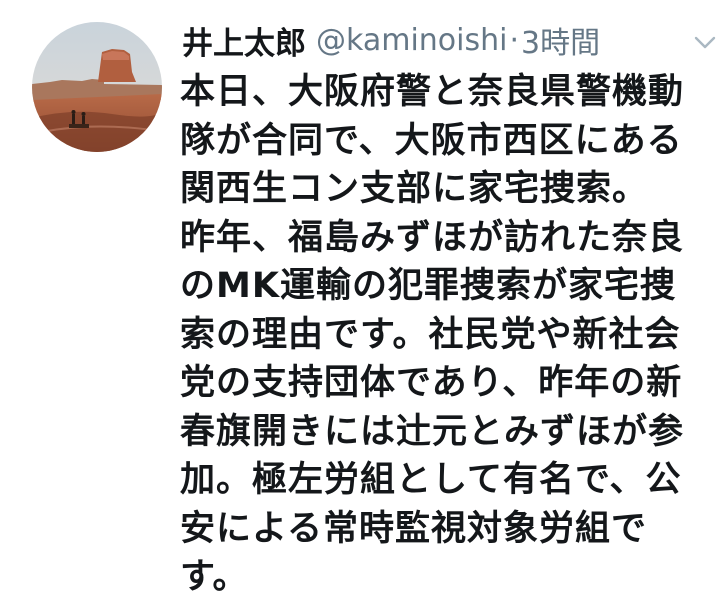 This screenshot has width=721, height=606. Describe the element at coordinates (244, 40) in the screenshot. I see `display-name: 井上太郎` at that location.